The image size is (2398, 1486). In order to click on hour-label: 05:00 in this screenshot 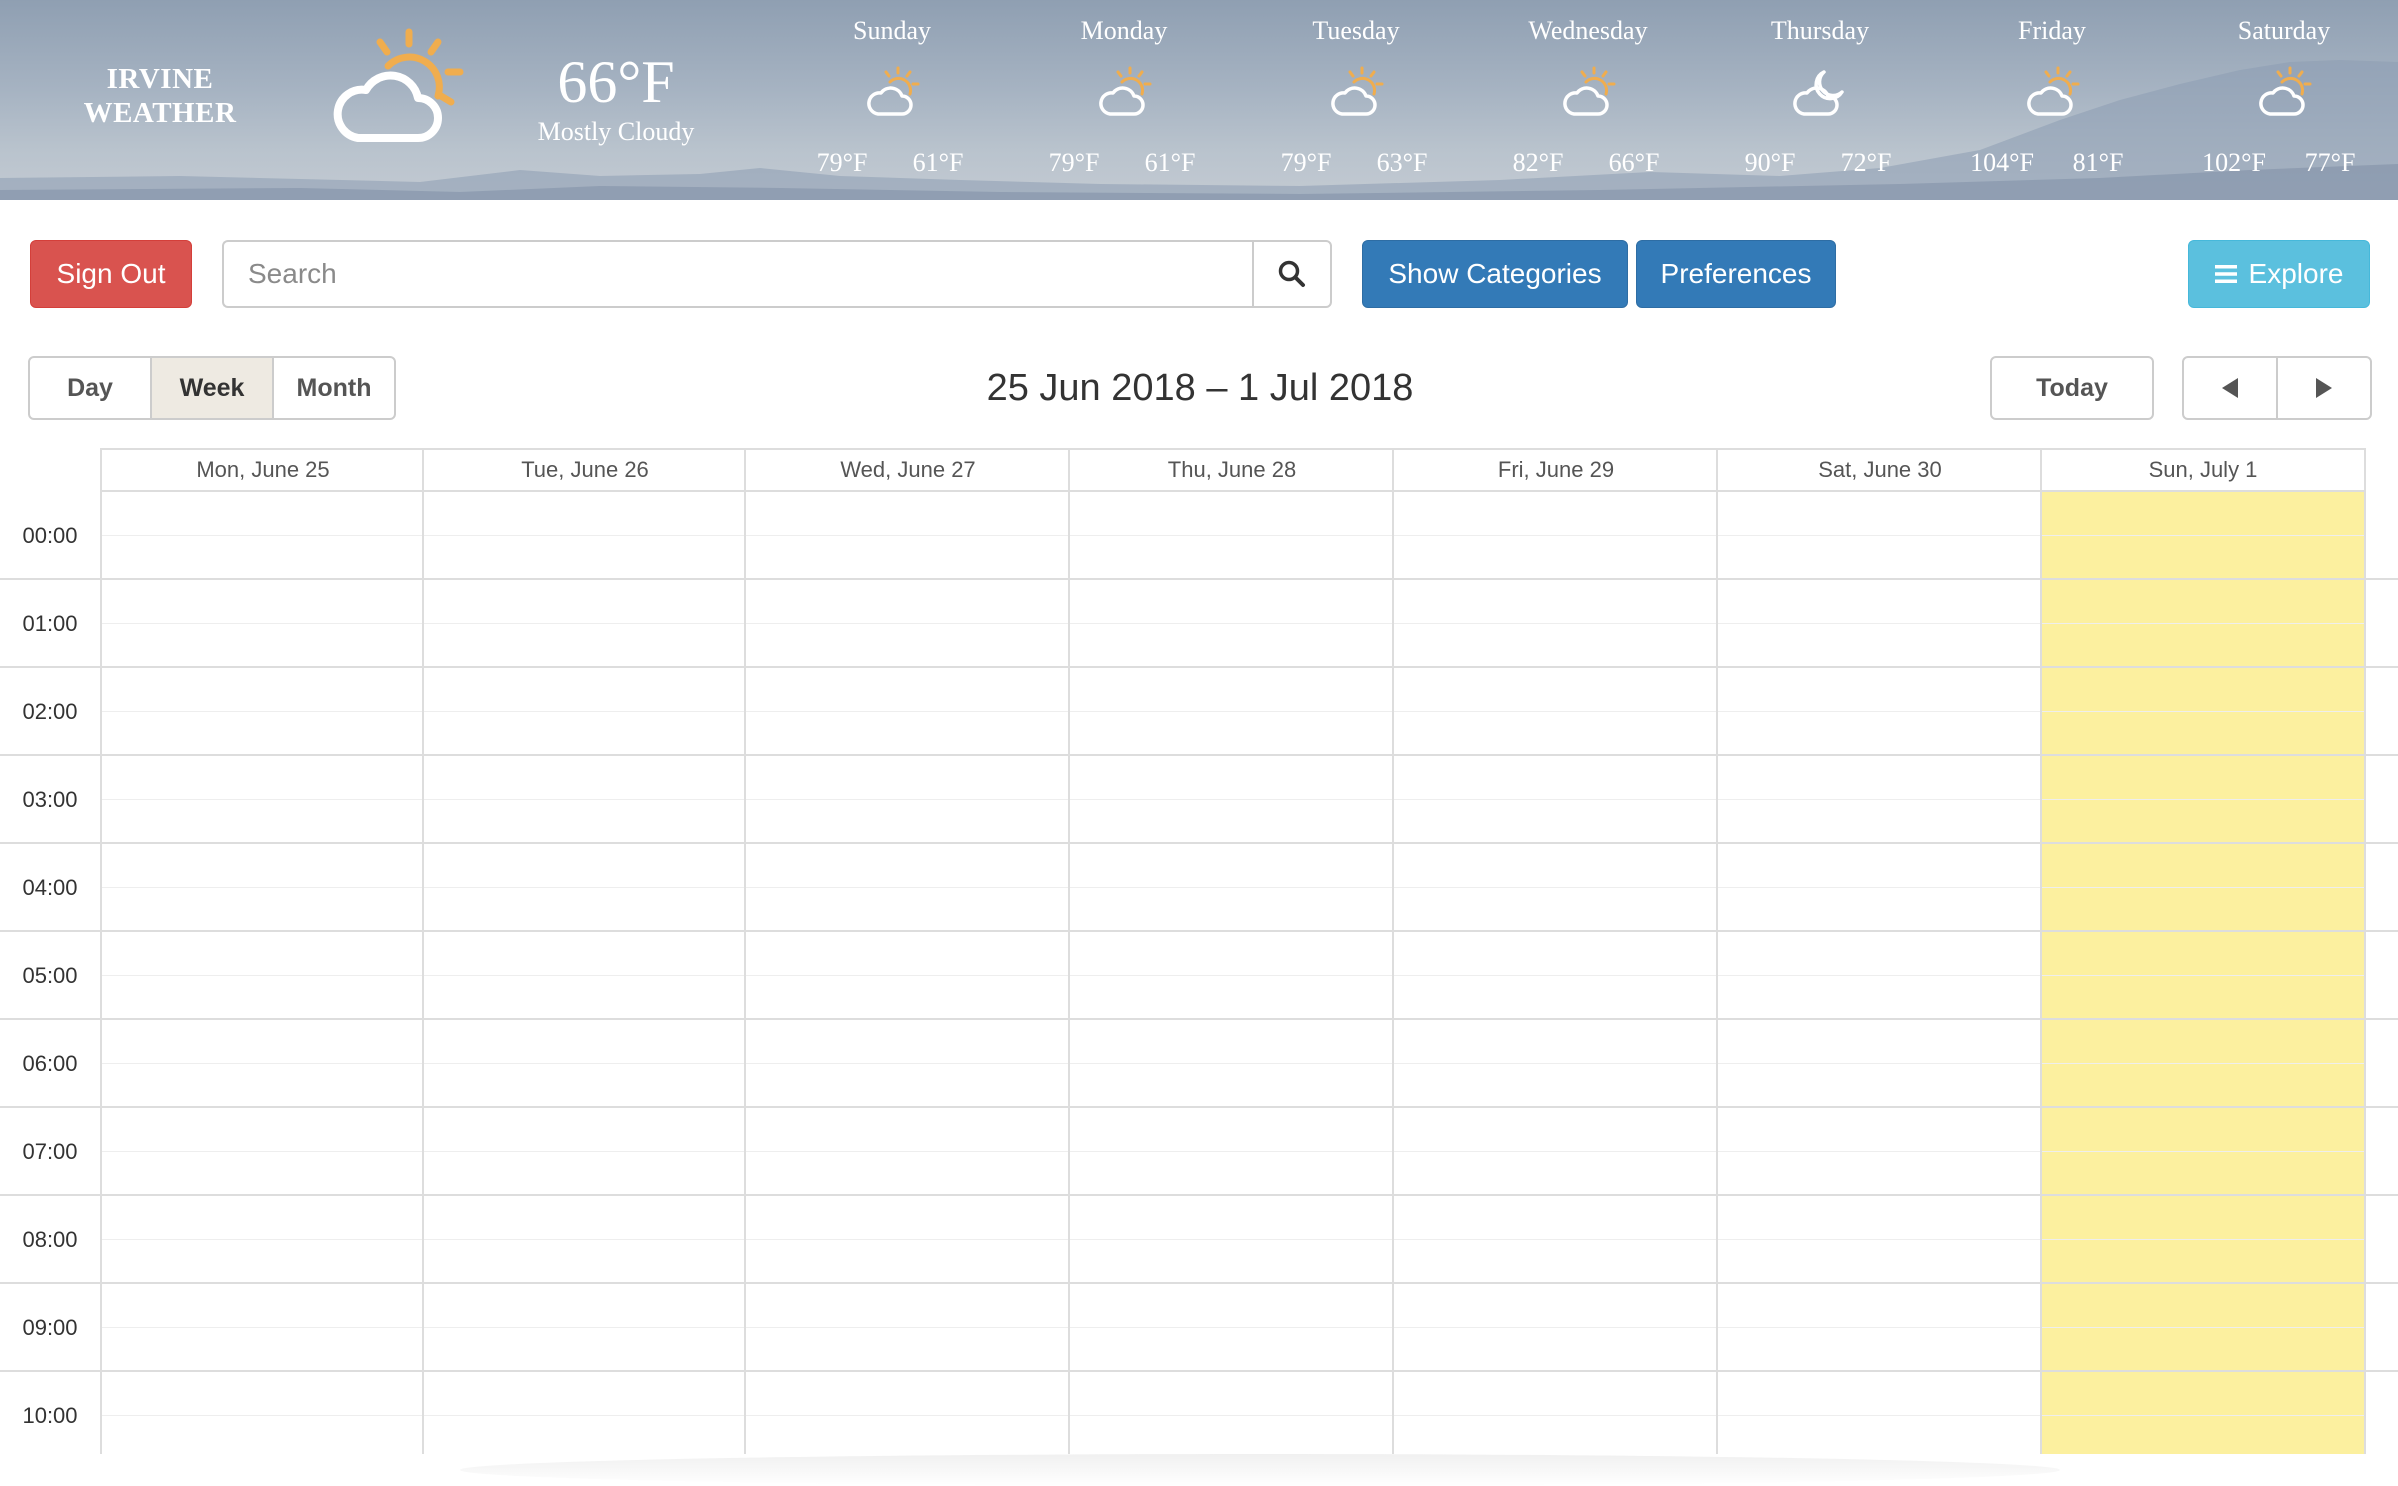, I will do `click(50, 975)`.